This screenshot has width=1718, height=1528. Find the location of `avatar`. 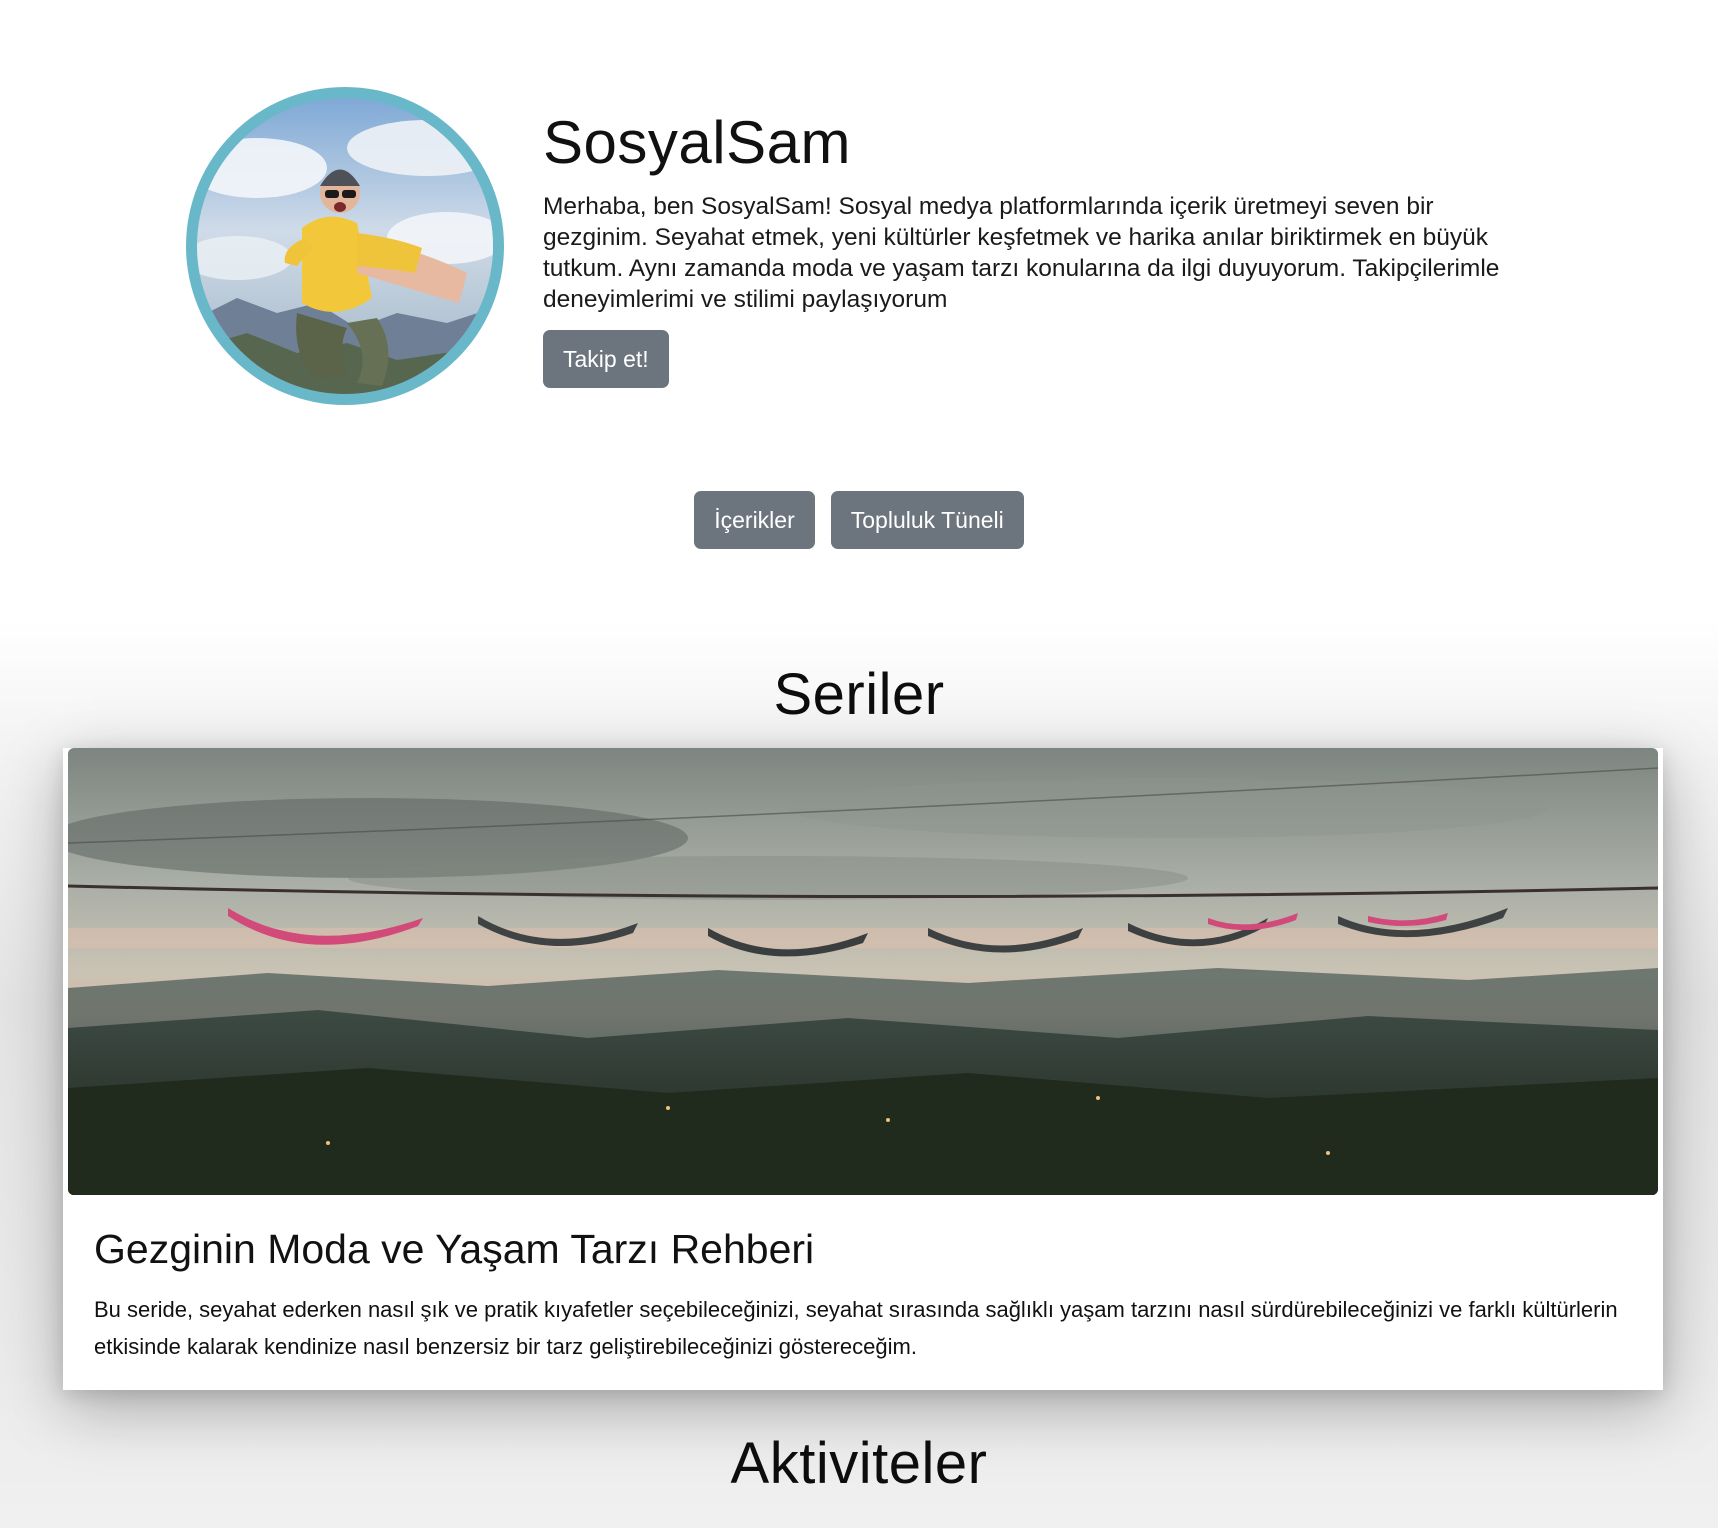

avatar is located at coordinates (345, 246).